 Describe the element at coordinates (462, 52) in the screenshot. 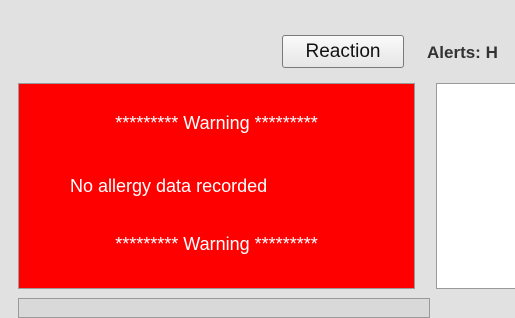

I see `alerts-label: Alerts: H` at that location.